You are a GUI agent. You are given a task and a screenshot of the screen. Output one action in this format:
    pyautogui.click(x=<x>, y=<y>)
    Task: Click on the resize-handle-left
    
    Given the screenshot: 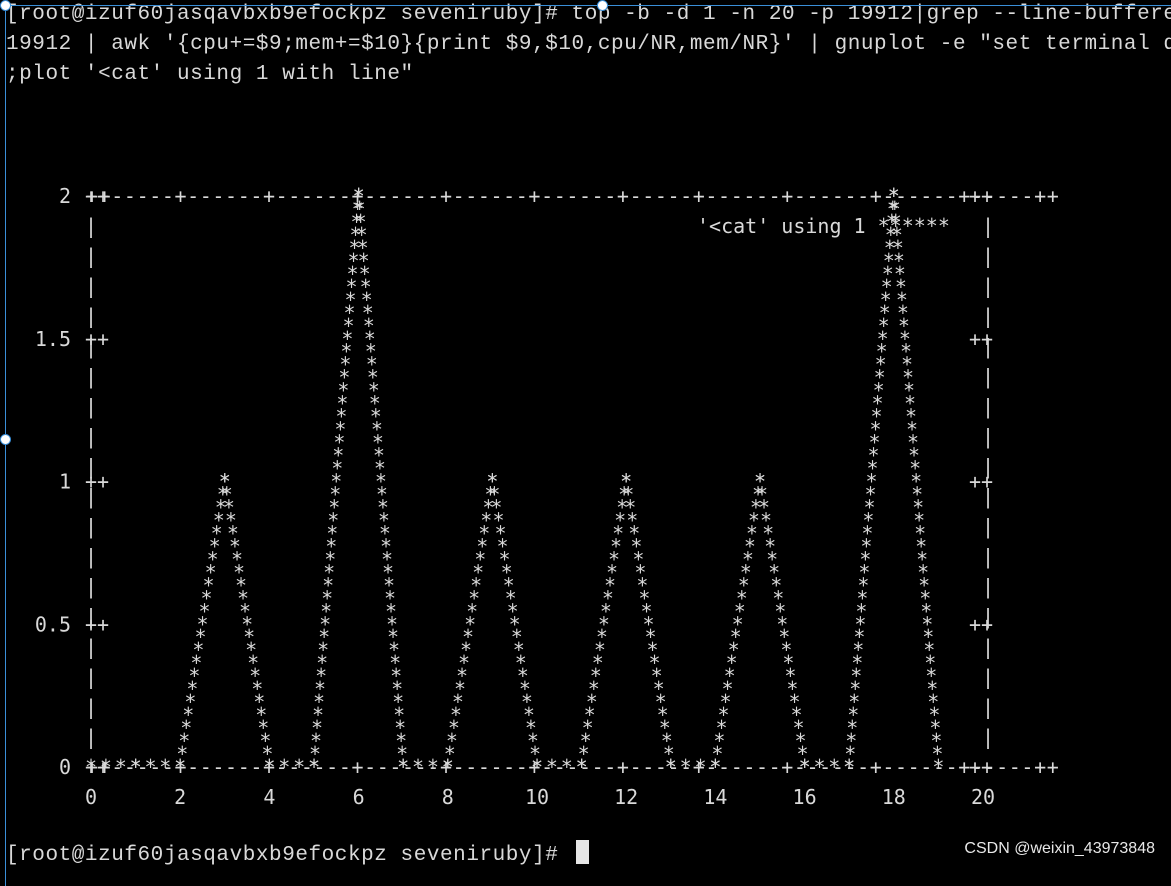 What is the action you would take?
    pyautogui.click(x=5, y=439)
    